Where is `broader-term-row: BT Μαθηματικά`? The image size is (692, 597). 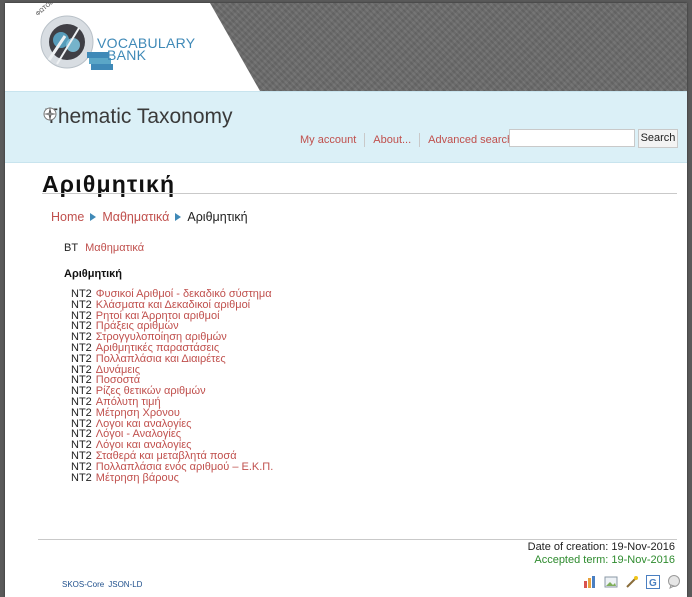 broader-term-row: BT Μαθηματικά is located at coordinates (104, 248).